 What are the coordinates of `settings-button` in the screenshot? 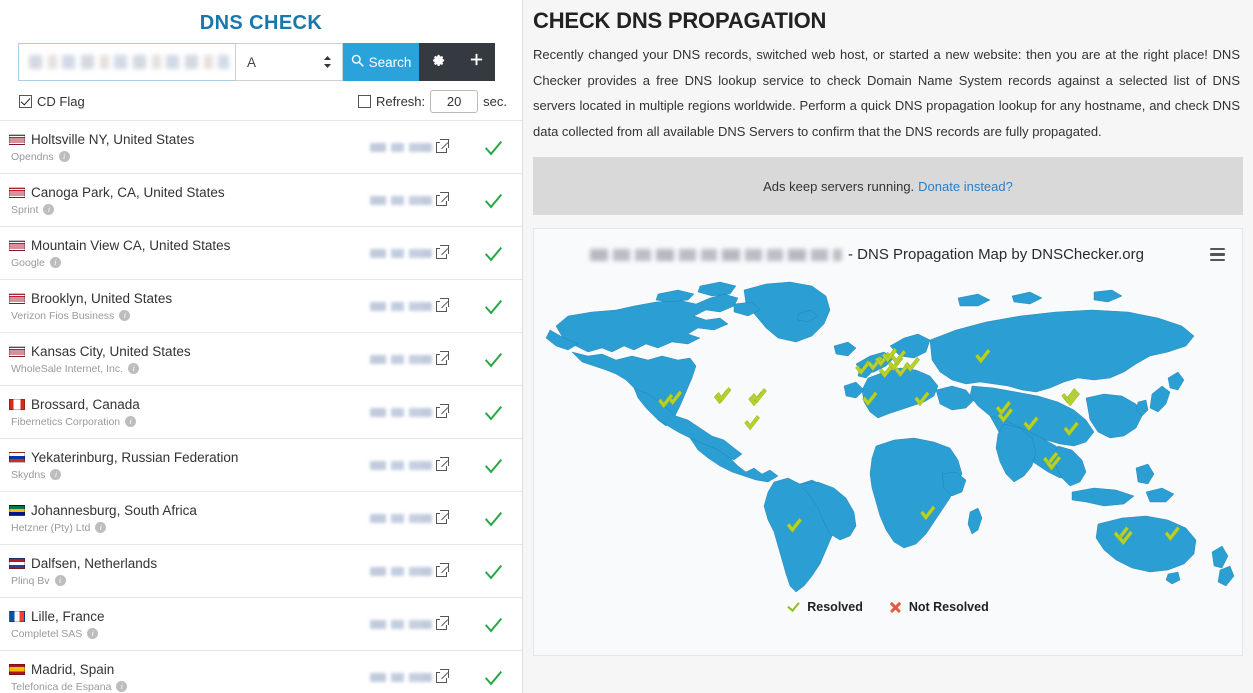 It's located at (438, 62).